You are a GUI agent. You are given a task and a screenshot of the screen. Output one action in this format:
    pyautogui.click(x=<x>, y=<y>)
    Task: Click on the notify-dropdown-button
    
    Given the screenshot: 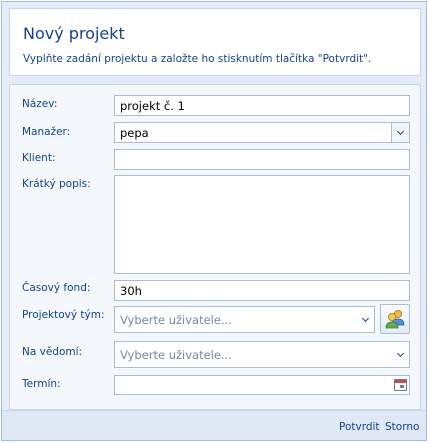 What is the action you would take?
    pyautogui.click(x=400, y=354)
    